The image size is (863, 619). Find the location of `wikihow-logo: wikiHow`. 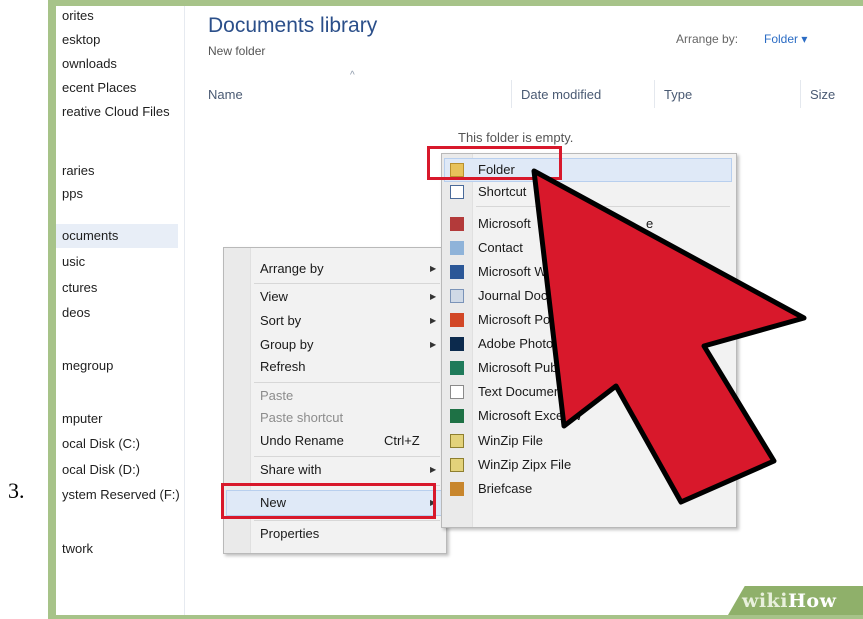

wikihow-logo: wikiHow is located at coordinates (789, 601).